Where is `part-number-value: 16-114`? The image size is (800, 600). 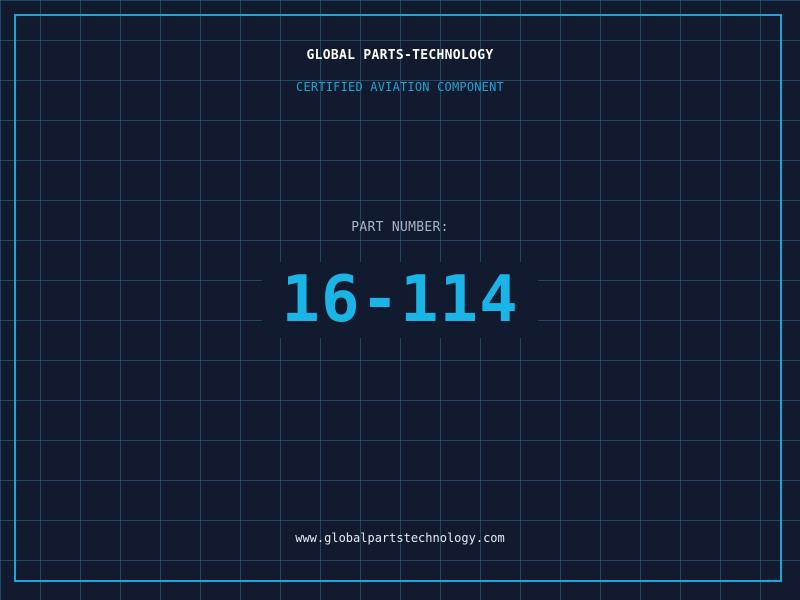
part-number-value: 16-114 is located at coordinates (400, 300).